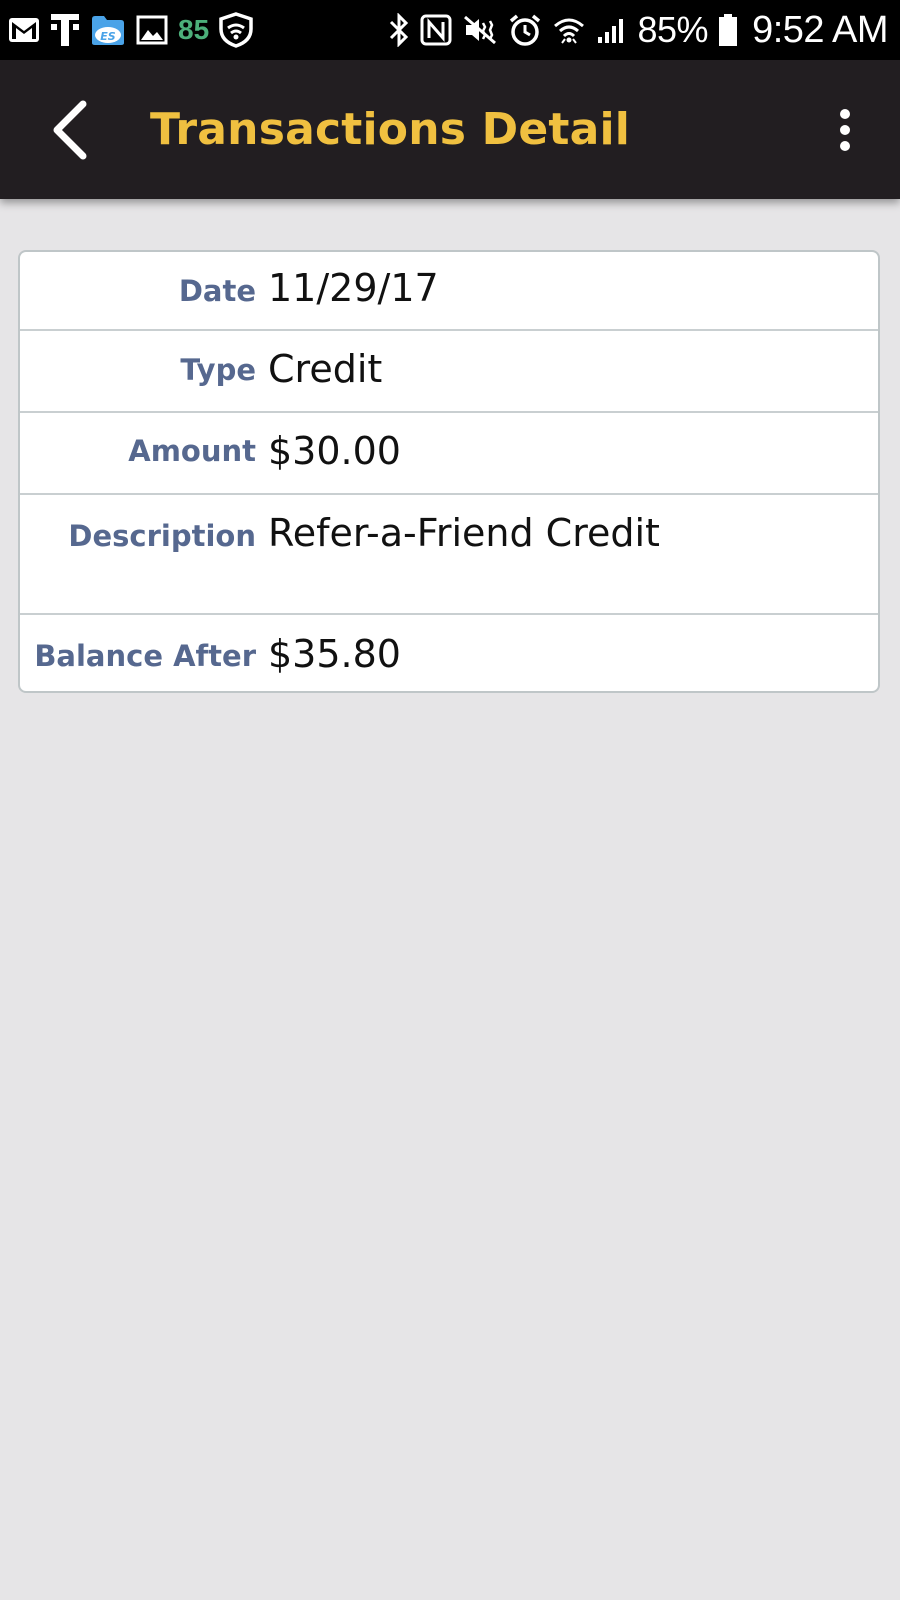 The image size is (900, 1600). I want to click on wifi-icon, so click(569, 30).